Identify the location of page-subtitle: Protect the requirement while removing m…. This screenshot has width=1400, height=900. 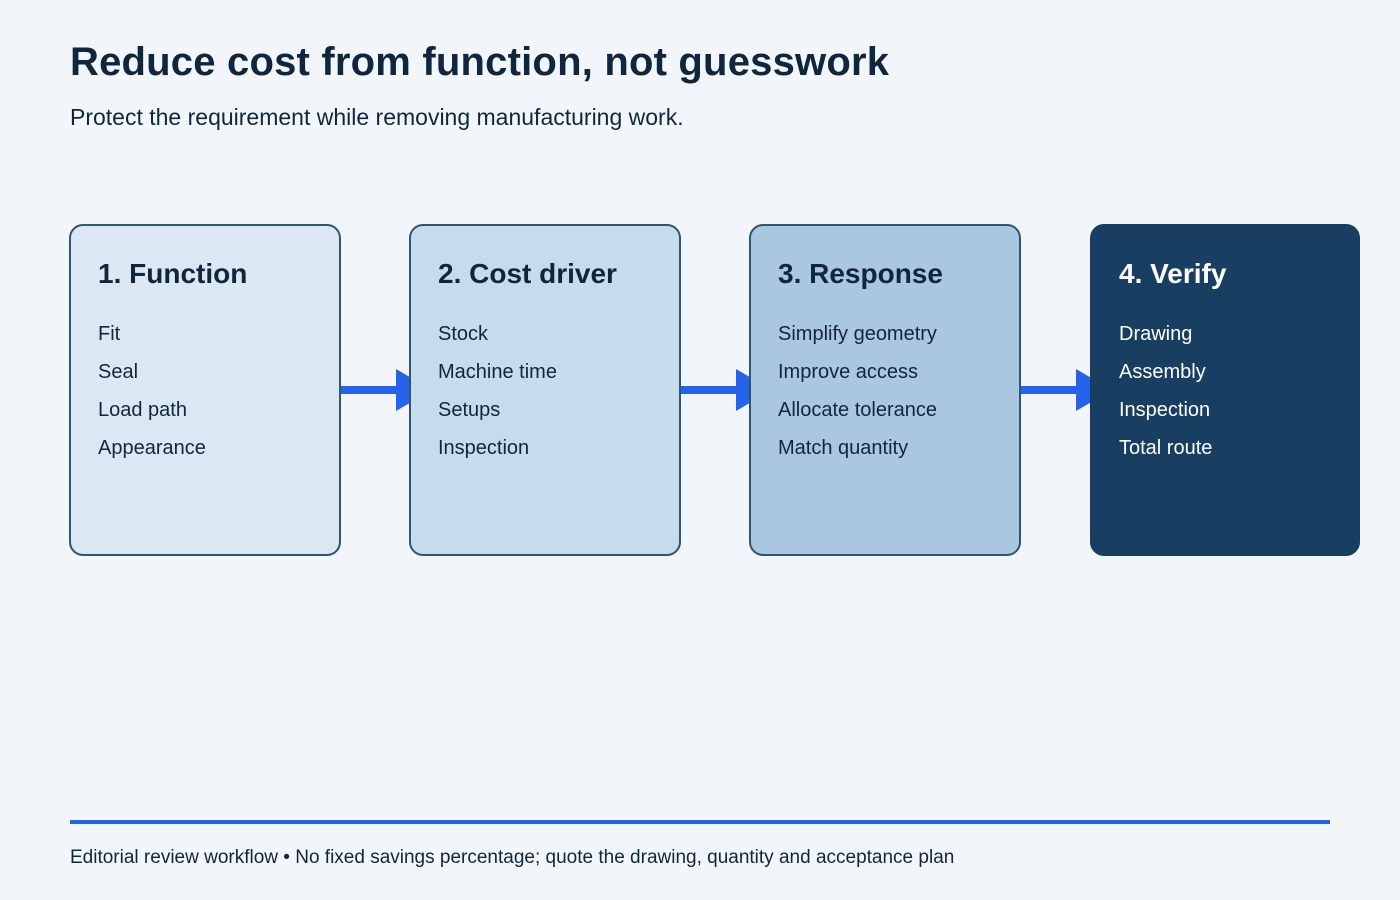
(377, 117).